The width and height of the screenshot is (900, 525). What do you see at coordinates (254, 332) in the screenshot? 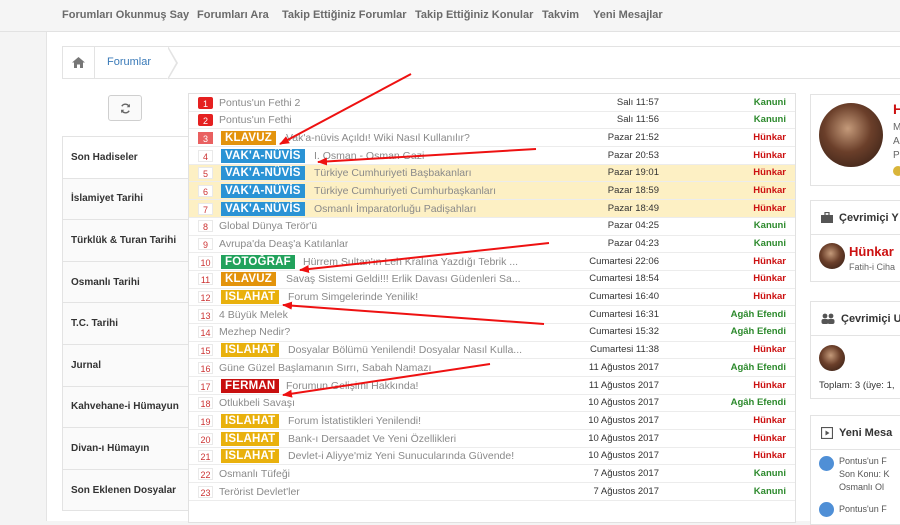
I see `thread-title-link: Mezhep Nedir?` at bounding box center [254, 332].